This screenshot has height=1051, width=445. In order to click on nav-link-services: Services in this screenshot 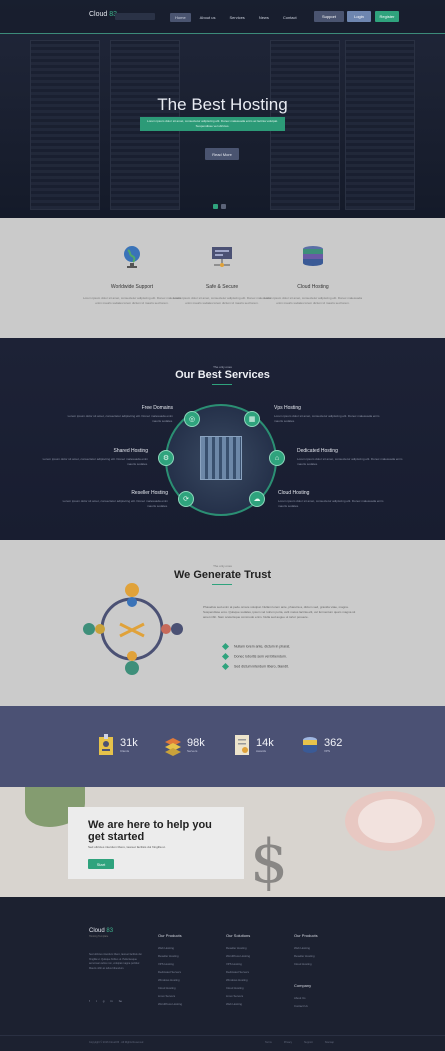, I will do `click(236, 17)`.